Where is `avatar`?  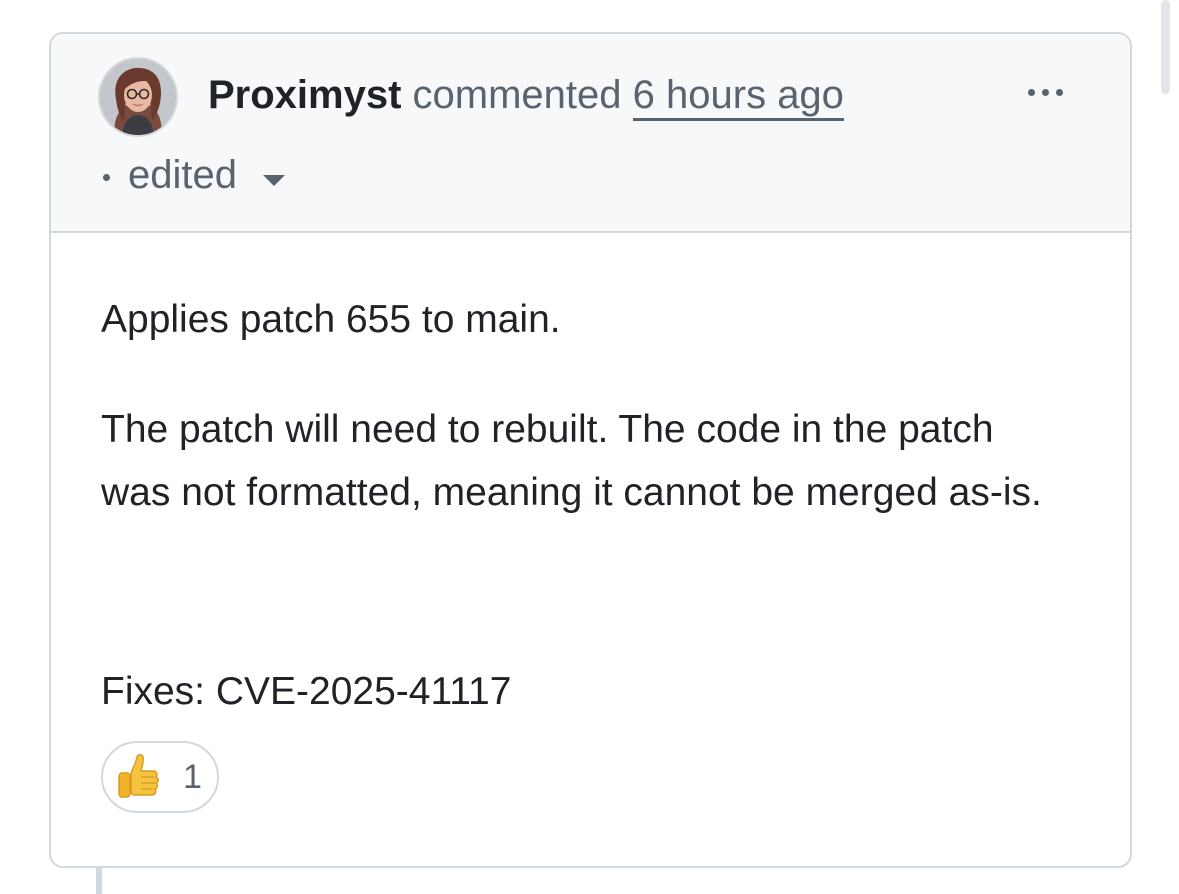 avatar is located at coordinates (138, 97).